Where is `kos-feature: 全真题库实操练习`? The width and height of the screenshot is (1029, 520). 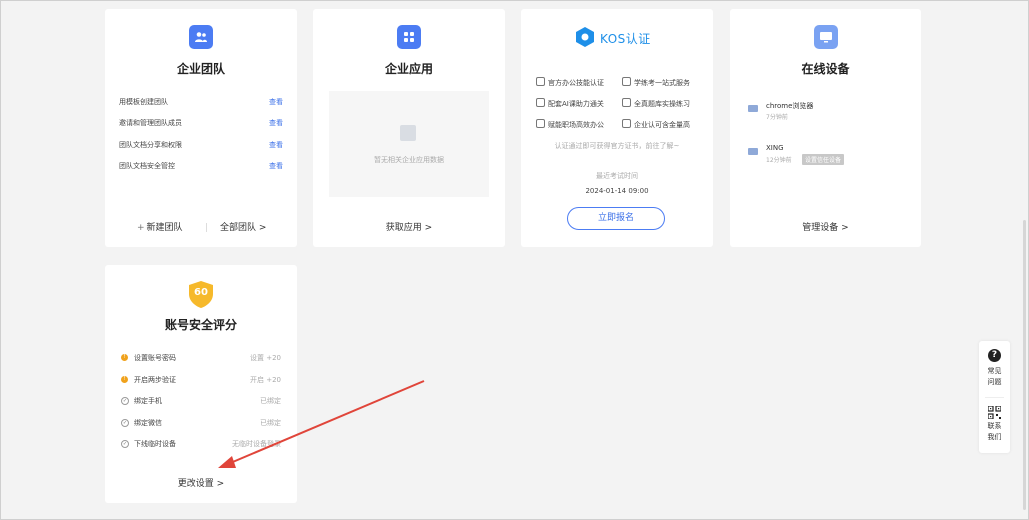
kos-feature: 全真题库实操练习 is located at coordinates (656, 103).